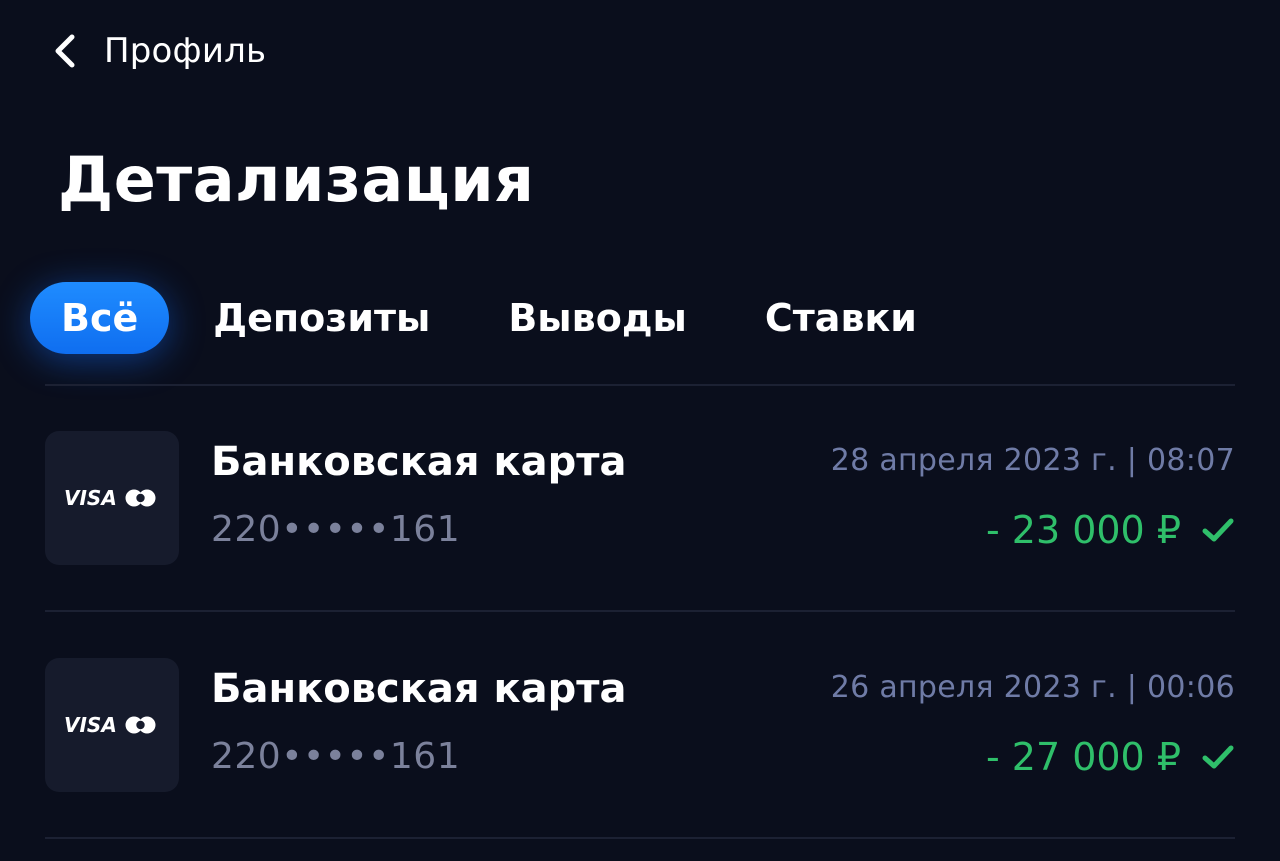  What do you see at coordinates (1032, 460) in the screenshot?
I see `transaction-date: 28 апреля 2023 г. | 08:07` at bounding box center [1032, 460].